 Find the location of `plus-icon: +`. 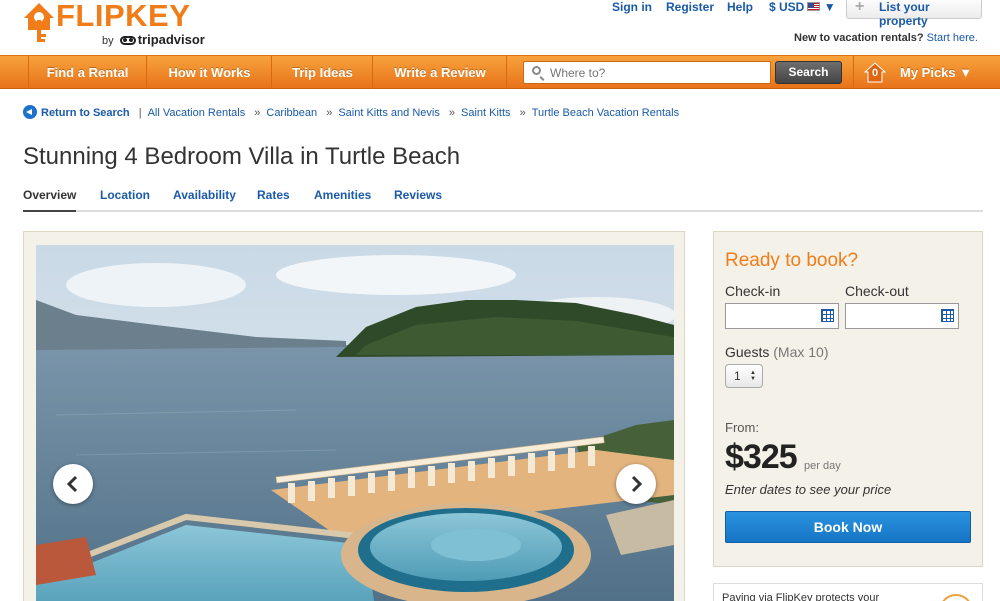

plus-icon: + is located at coordinates (860, 7).